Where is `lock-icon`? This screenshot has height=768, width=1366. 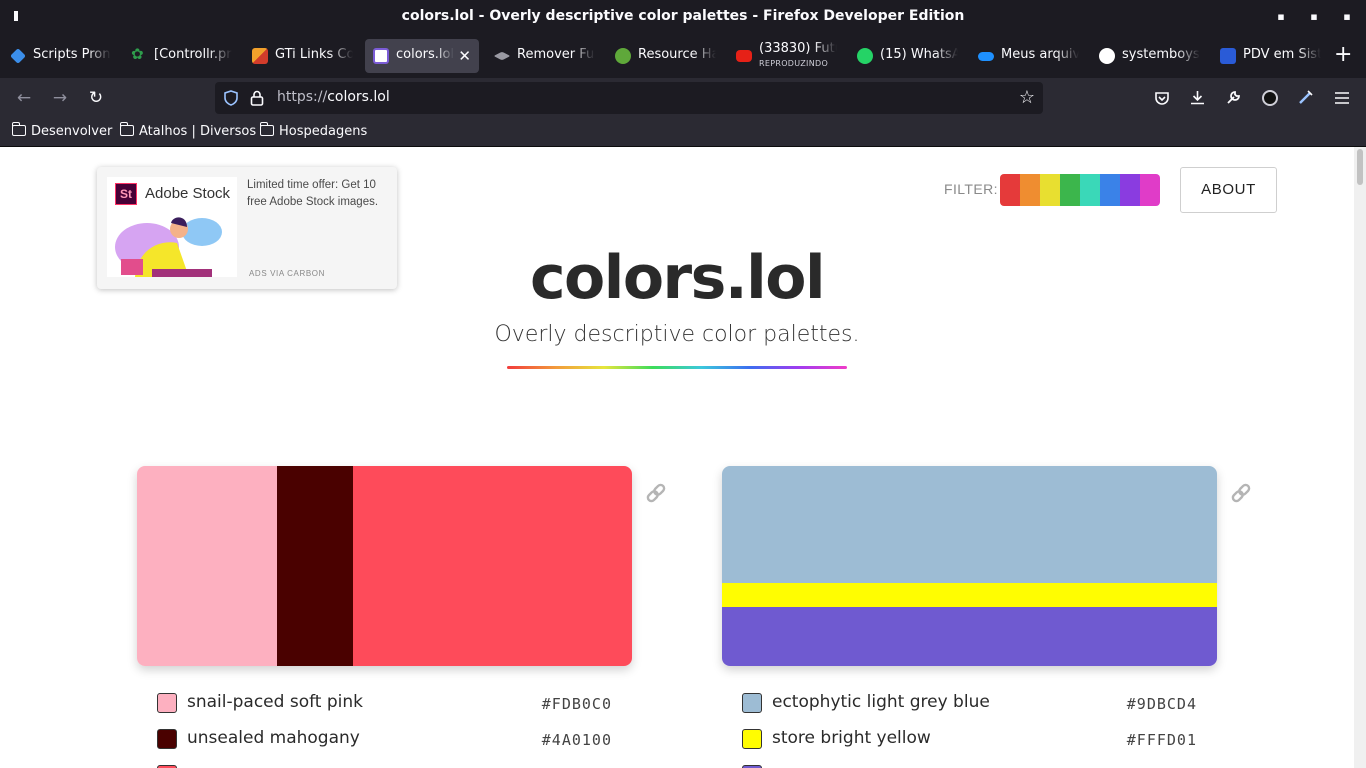
lock-icon is located at coordinates (257, 98).